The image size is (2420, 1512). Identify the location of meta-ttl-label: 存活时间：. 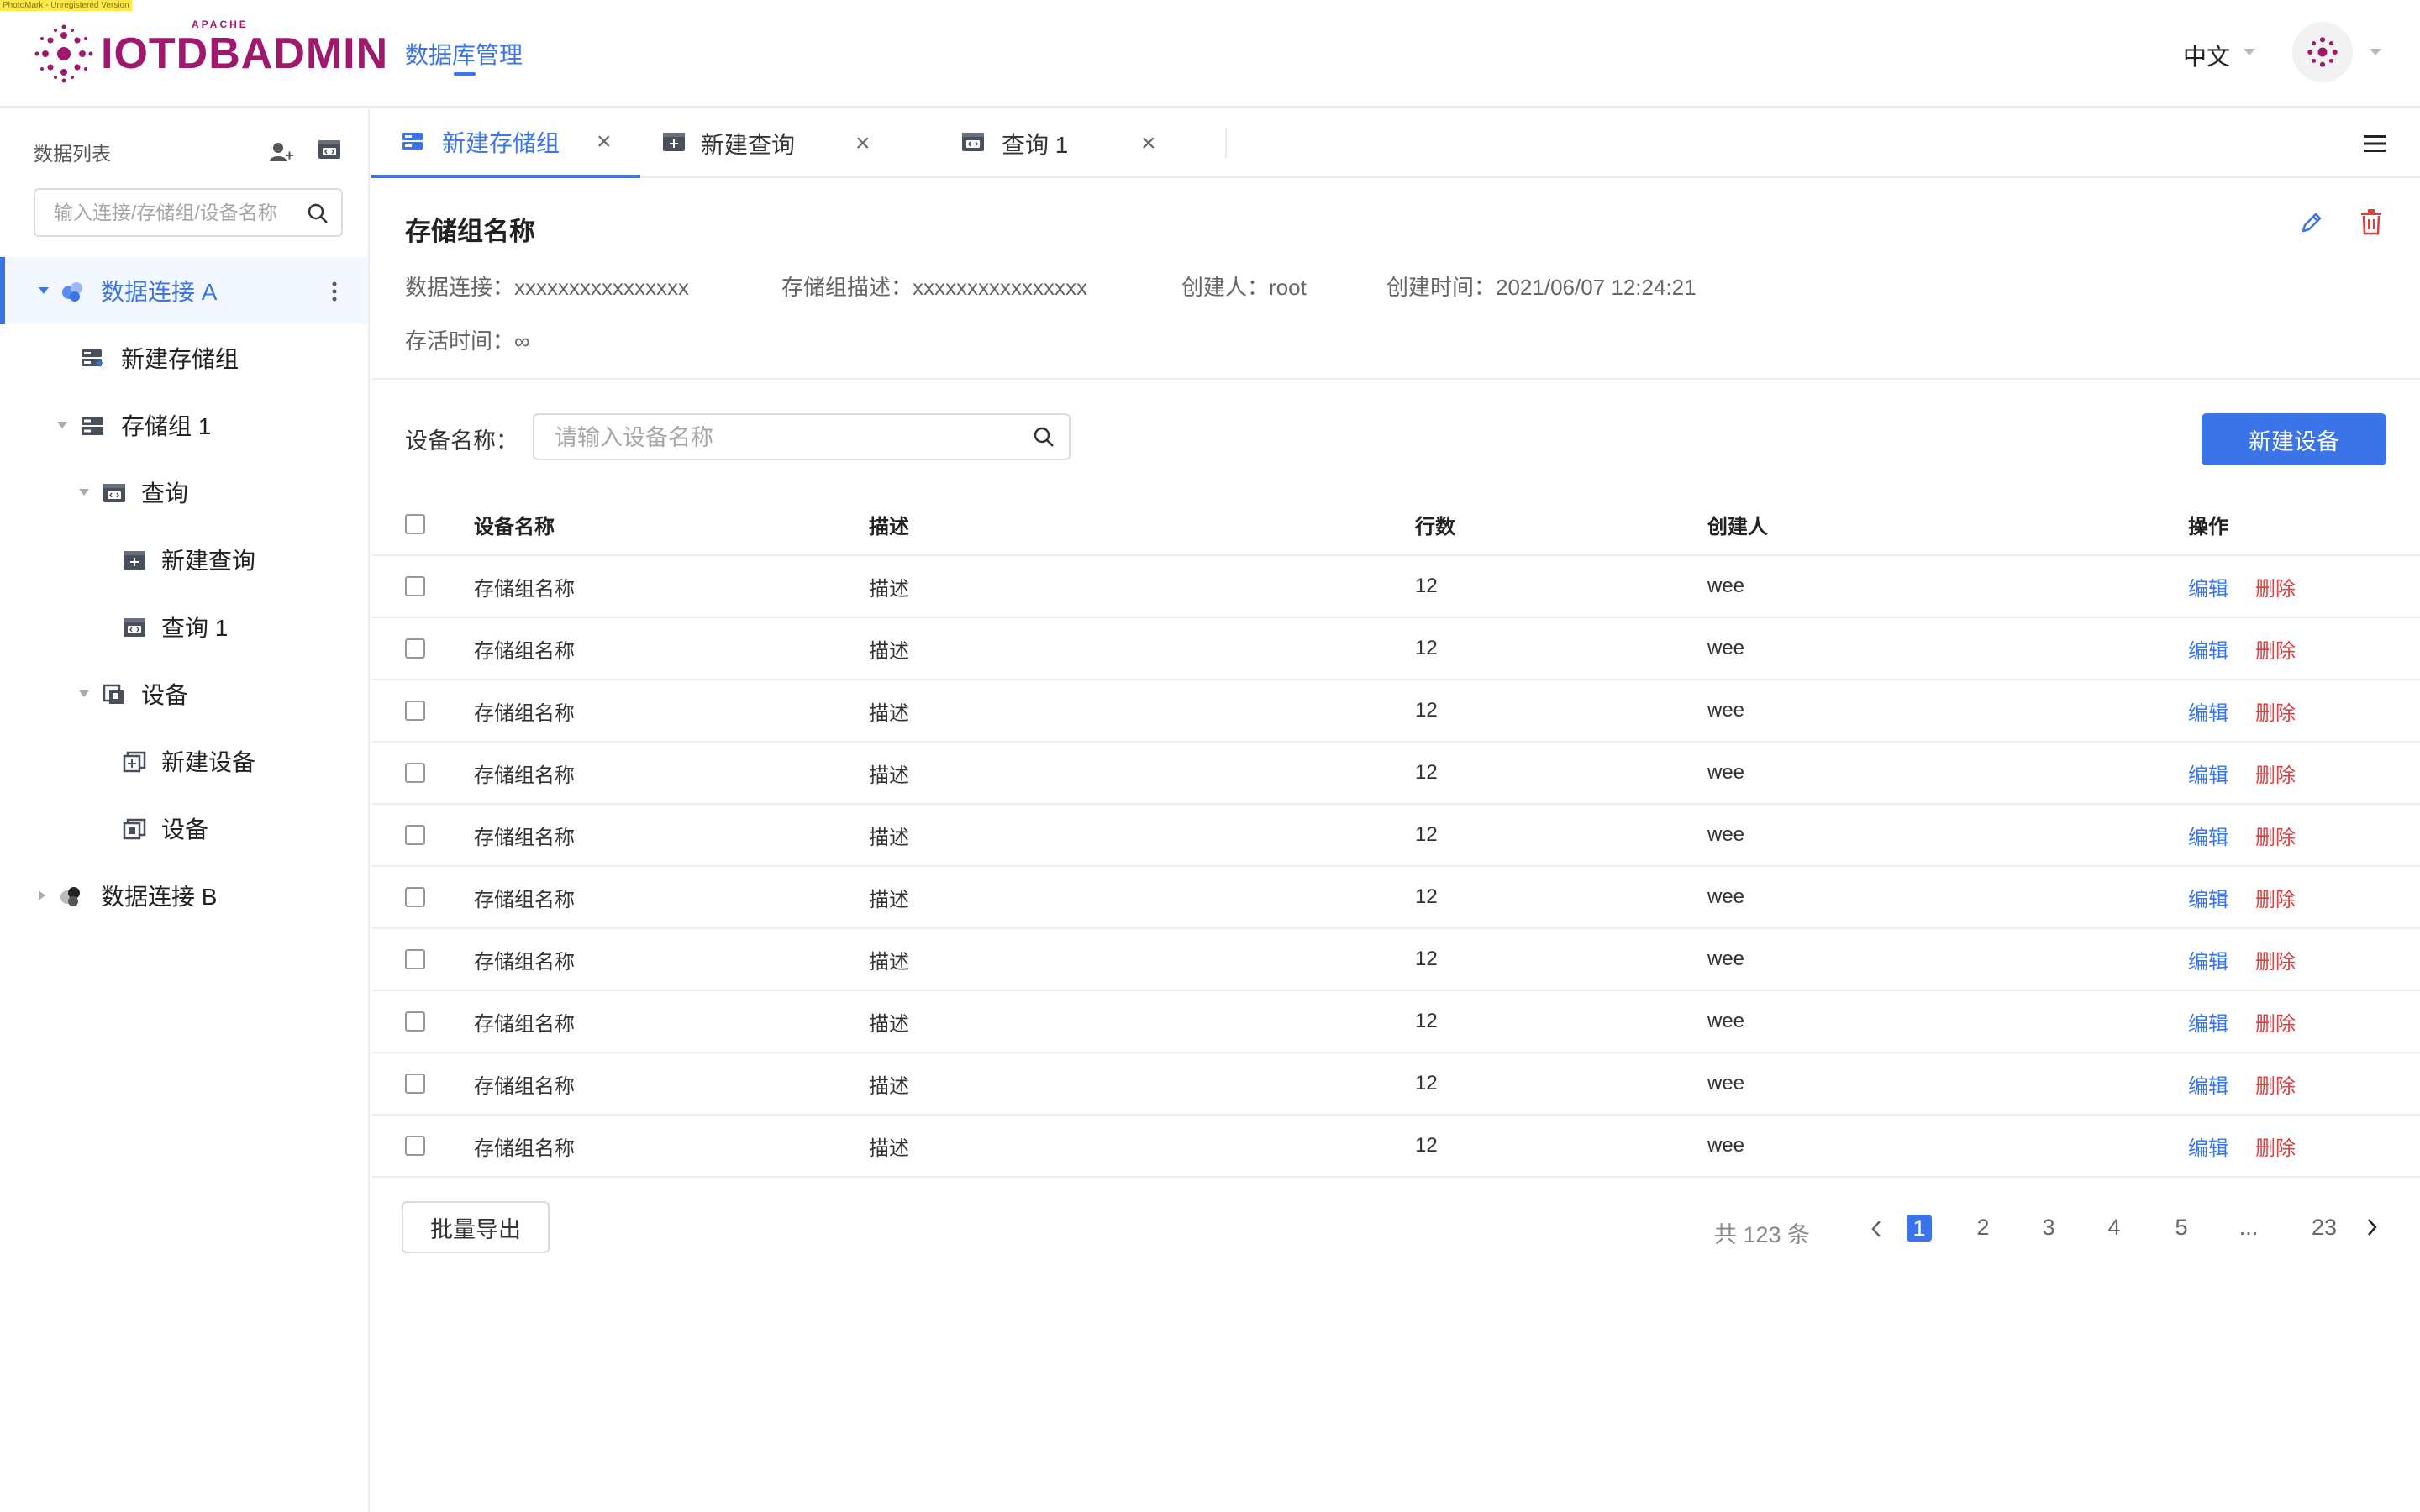
(460, 341).